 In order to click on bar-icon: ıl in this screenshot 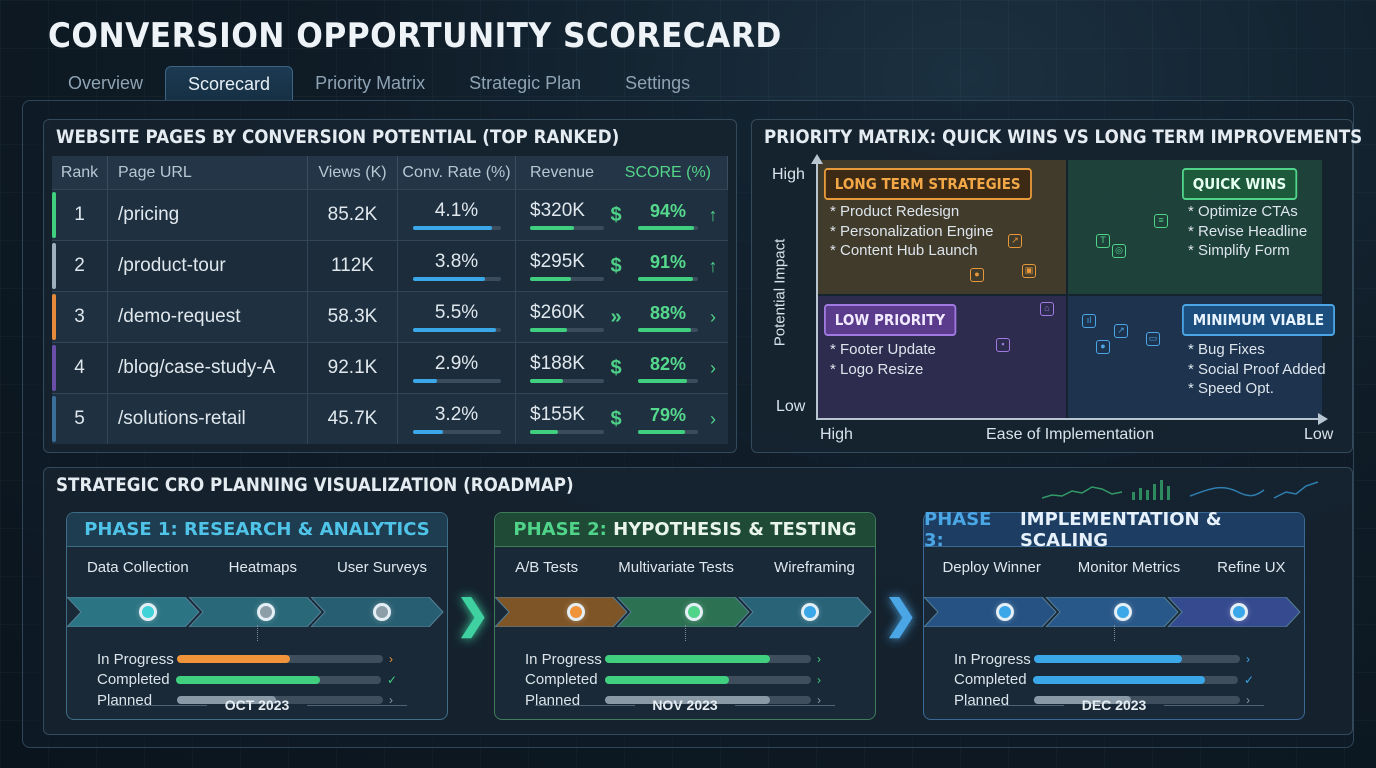, I will do `click(1089, 321)`.